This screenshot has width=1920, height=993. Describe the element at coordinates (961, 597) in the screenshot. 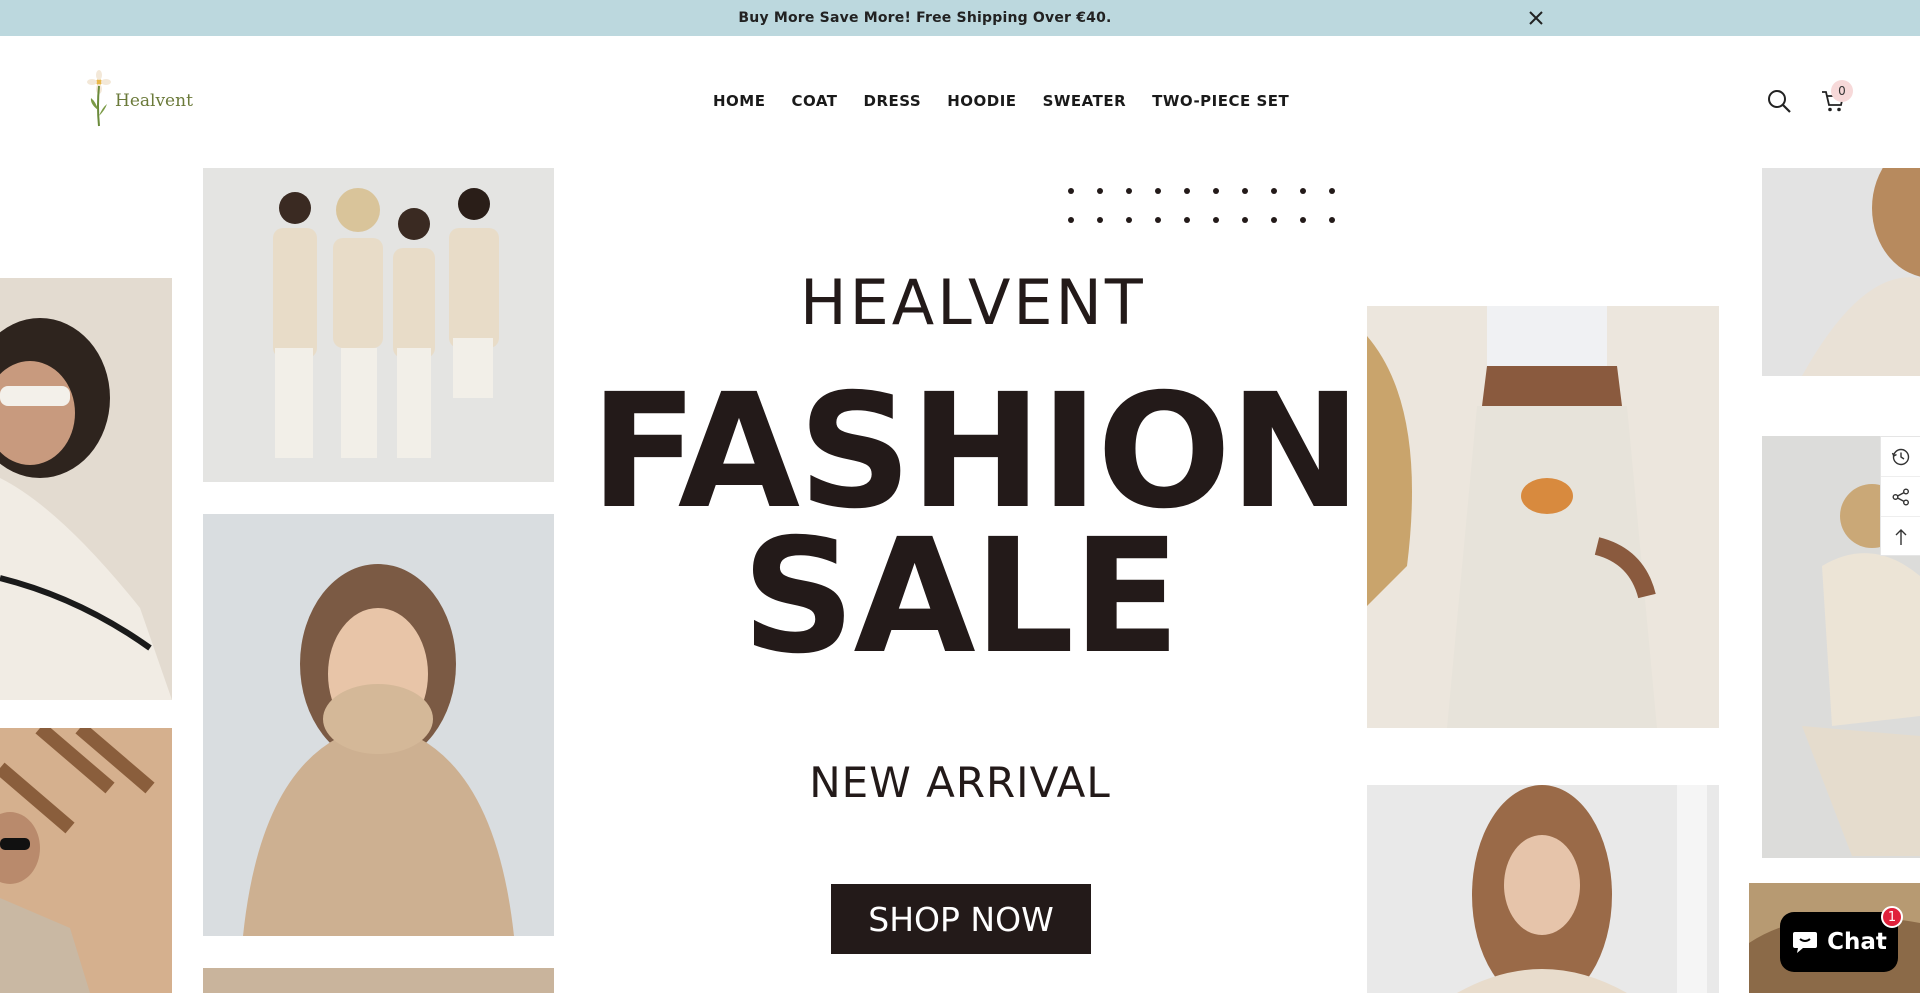

I see `hero-headline-sale: SALE` at that location.